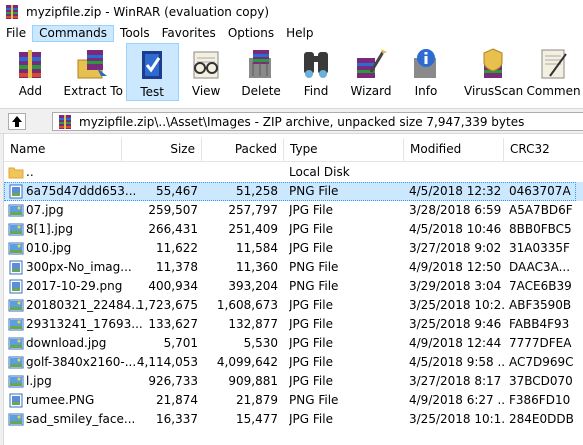  I want to click on extract-to-button: Extract To, so click(93, 72).